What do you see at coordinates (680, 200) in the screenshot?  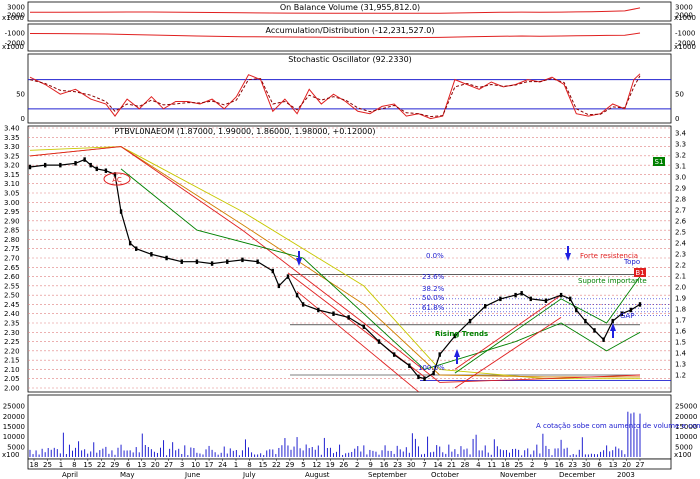 I see `price-right-tick-label: 2.8` at bounding box center [680, 200].